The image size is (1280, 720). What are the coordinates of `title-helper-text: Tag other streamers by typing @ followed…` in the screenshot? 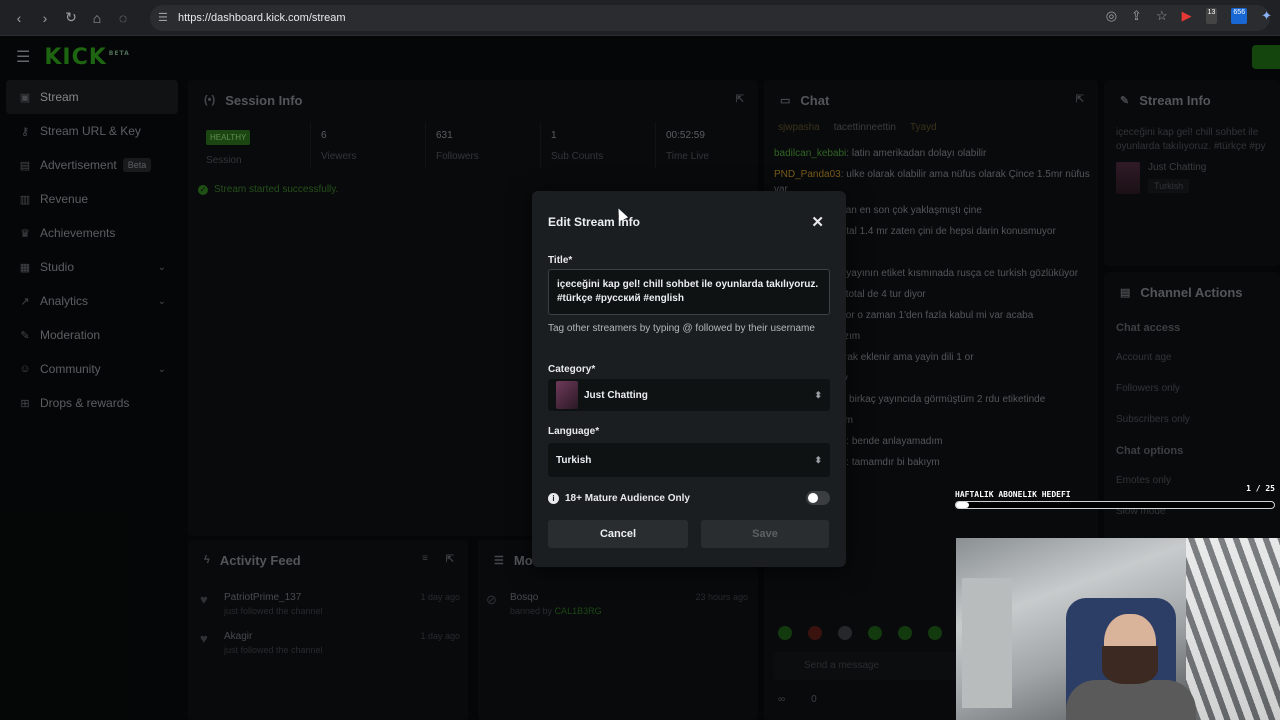 It's located at (681, 328).